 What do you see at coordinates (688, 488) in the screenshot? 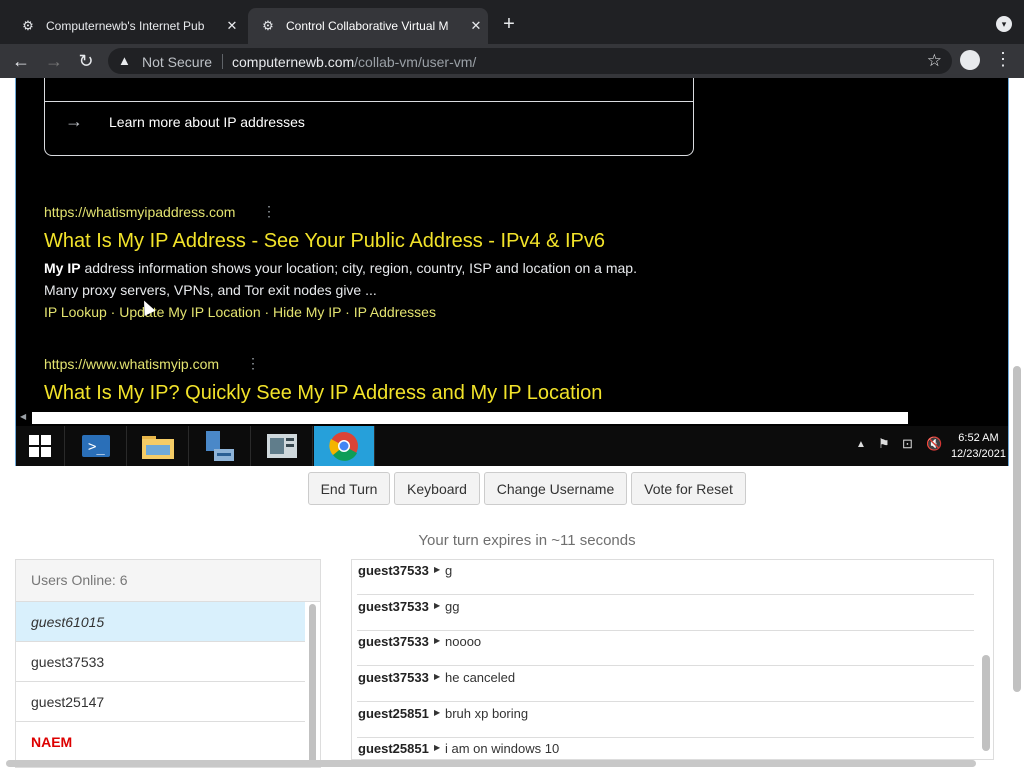
I see `vote-reset-button: Vote for Reset` at bounding box center [688, 488].